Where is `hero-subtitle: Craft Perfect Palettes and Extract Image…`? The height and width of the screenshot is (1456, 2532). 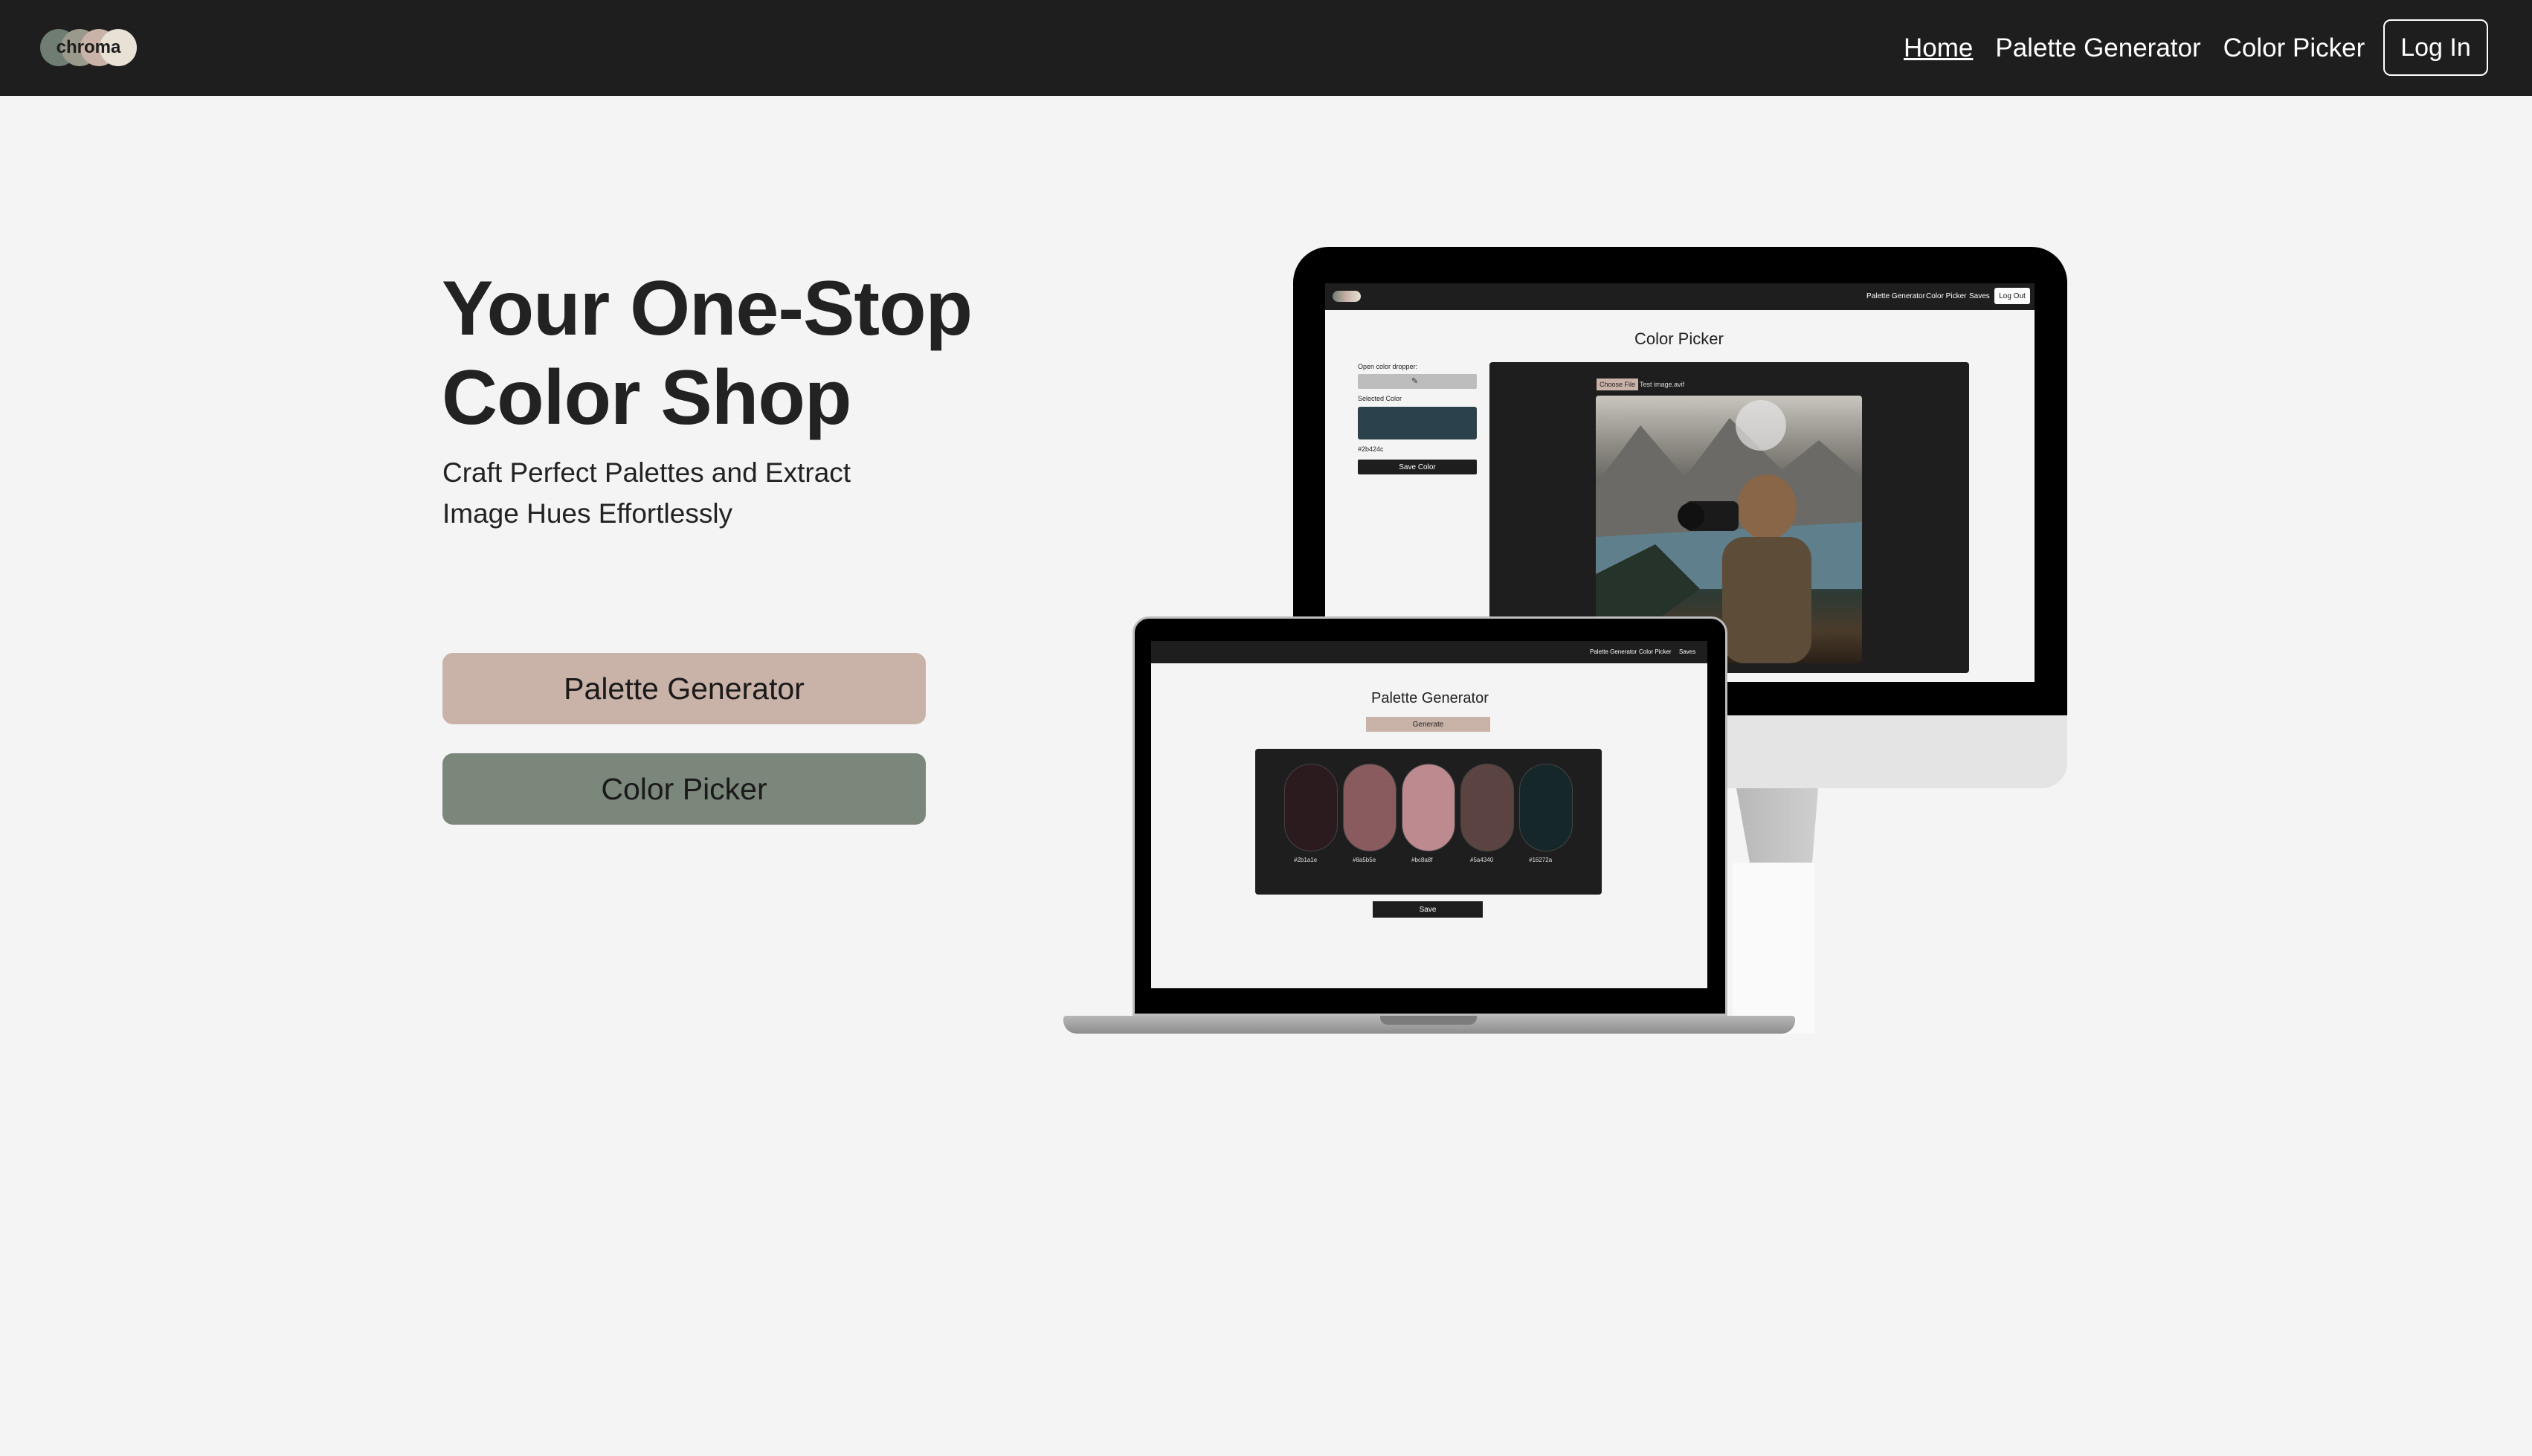
hero-subtitle: Craft Perfect Palettes and Extract Image… is located at coordinates (673, 493).